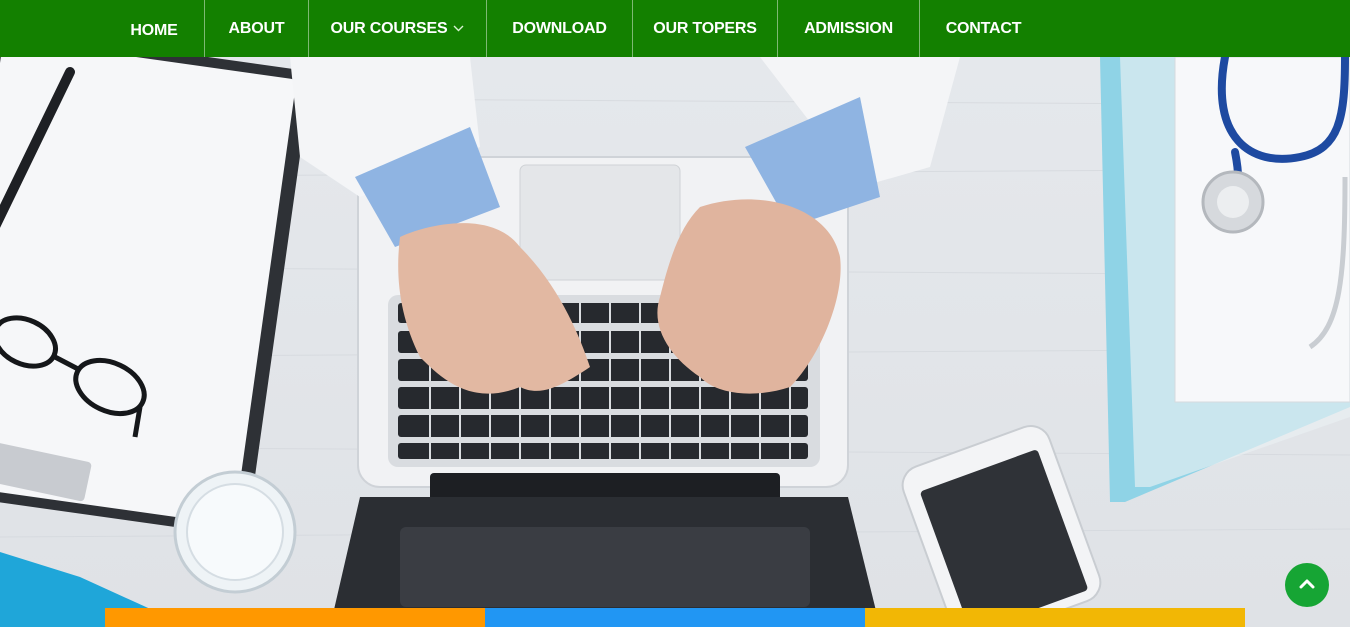 This screenshot has height=627, width=1350. I want to click on nav-contact-label: CONTACT, so click(983, 28).